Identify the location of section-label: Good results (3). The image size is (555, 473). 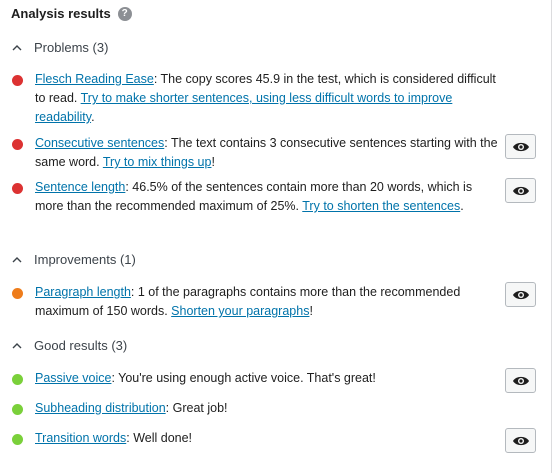
(81, 345).